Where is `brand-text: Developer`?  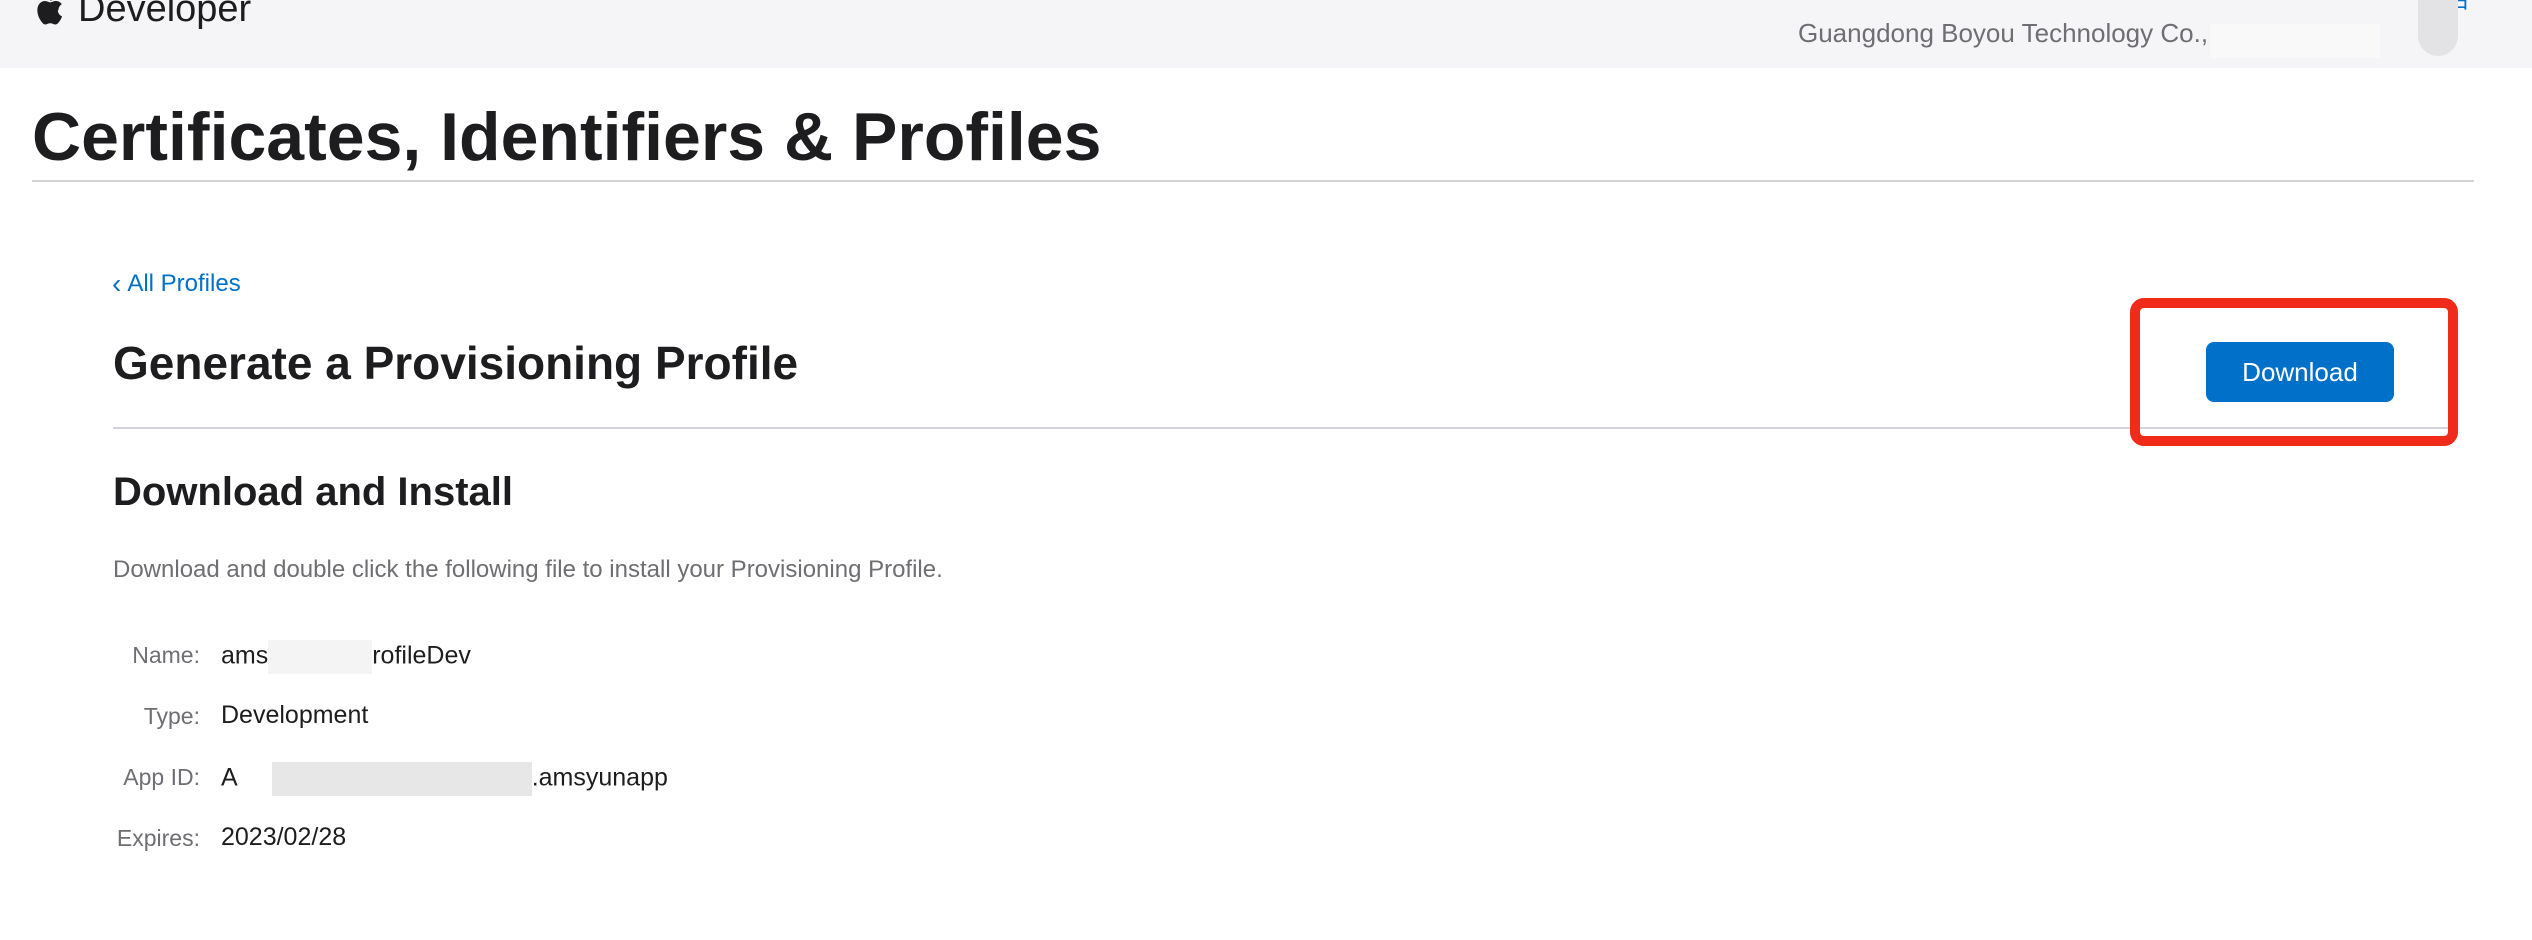
brand-text: Developer is located at coordinates (165, 15).